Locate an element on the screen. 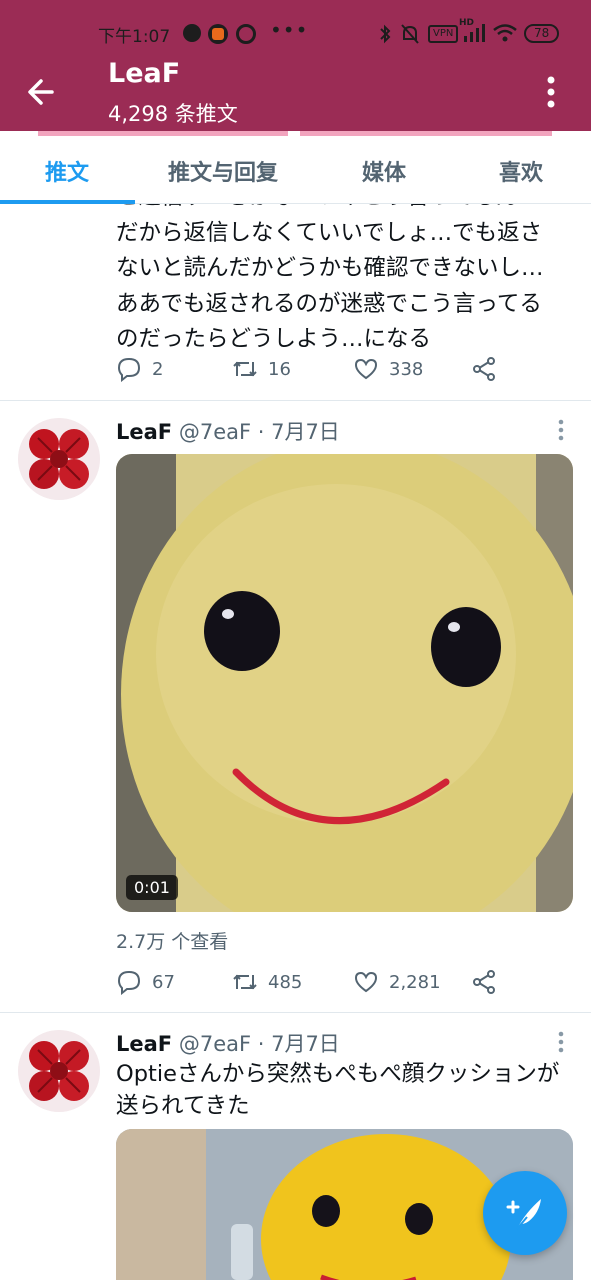 The width and height of the screenshot is (591, 1280). wifi-icon is located at coordinates (505, 33).